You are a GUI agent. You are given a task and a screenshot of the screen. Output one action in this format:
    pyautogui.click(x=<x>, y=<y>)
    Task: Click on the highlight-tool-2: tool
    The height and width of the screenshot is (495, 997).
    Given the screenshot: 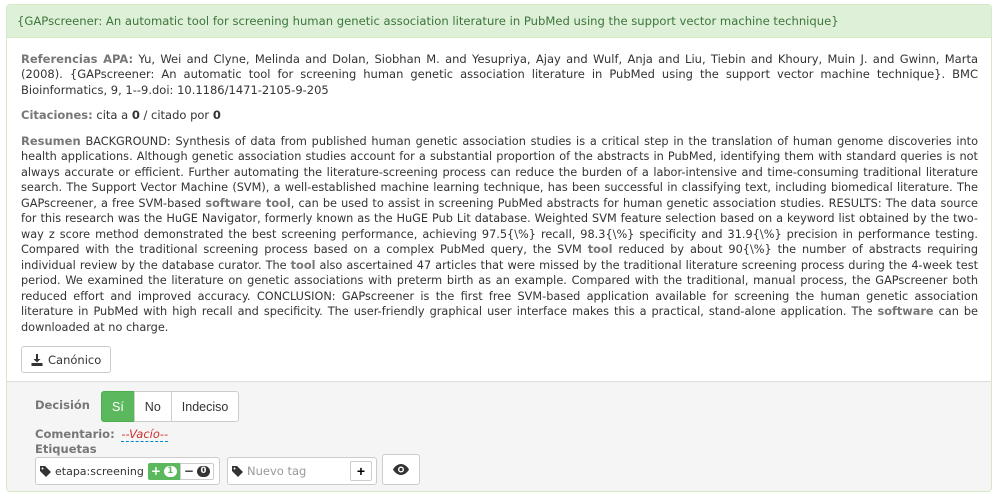 What is the action you would take?
    pyautogui.click(x=303, y=265)
    